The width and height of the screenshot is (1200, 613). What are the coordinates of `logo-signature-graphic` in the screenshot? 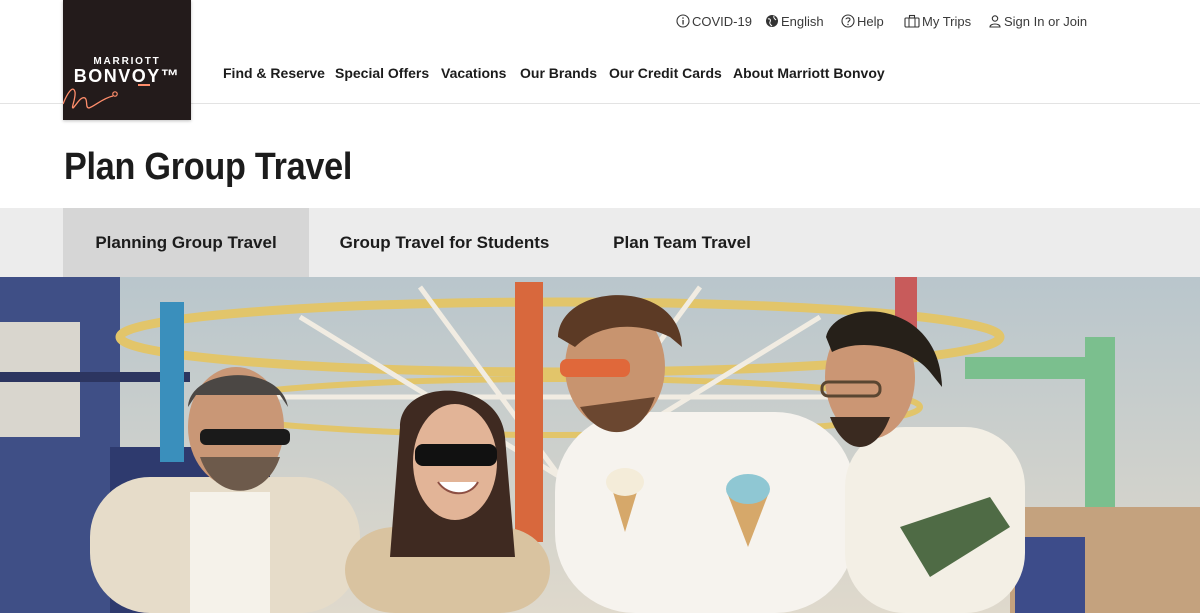 It's located at (106, 96).